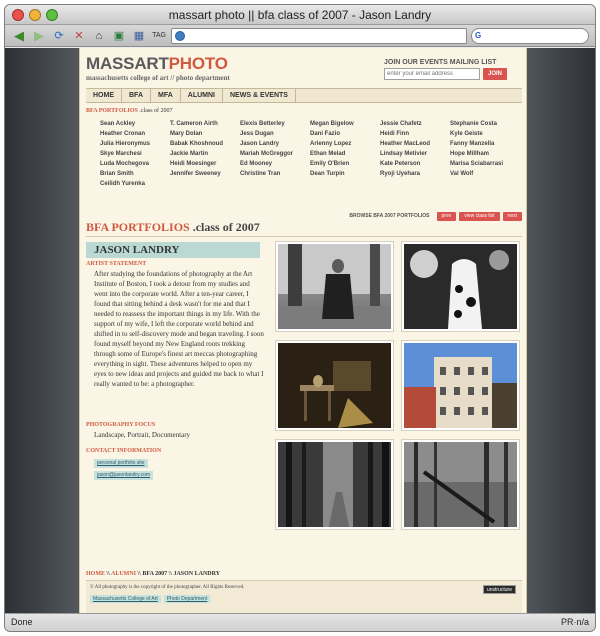 This screenshot has width=600, height=636. Describe the element at coordinates (116, 264) in the screenshot. I see `artist-statement-heading: ARTIST STATEMENT` at that location.